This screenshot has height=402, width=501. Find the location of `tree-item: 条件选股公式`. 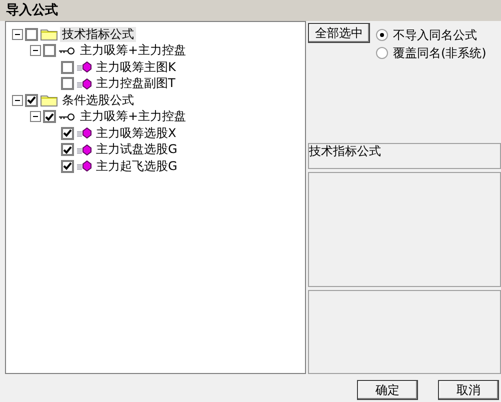

tree-item: 条件选股公式 is located at coordinates (98, 100).